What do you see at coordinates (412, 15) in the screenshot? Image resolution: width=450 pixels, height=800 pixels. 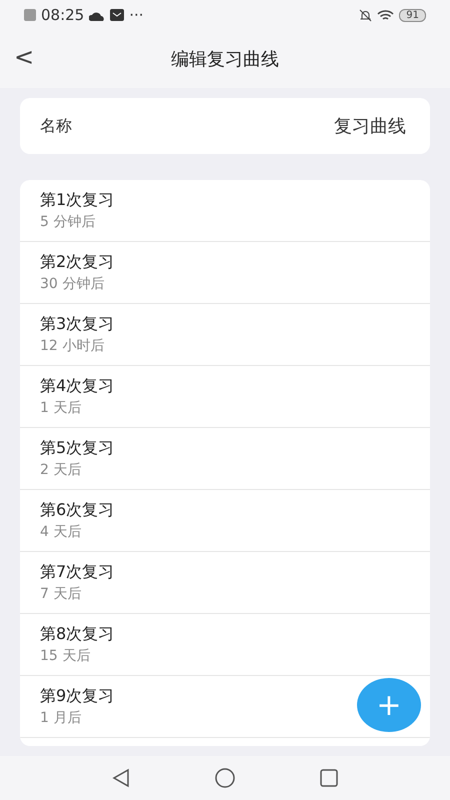 I see `battery-indicator: 91` at bounding box center [412, 15].